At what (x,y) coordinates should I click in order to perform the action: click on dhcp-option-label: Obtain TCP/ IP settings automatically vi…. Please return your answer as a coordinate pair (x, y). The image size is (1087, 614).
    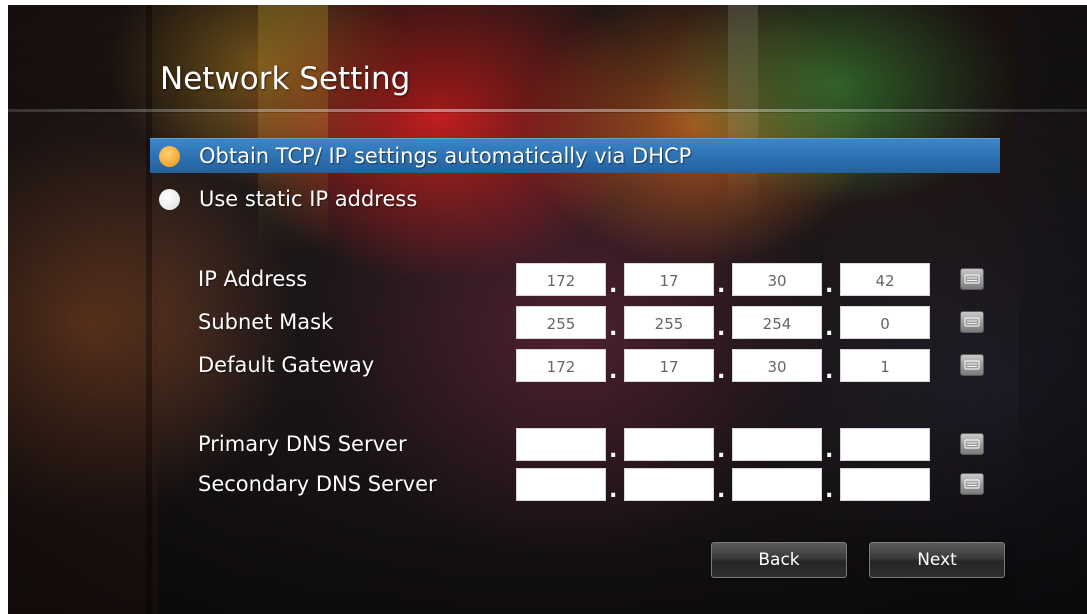
    Looking at the image, I should click on (445, 156).